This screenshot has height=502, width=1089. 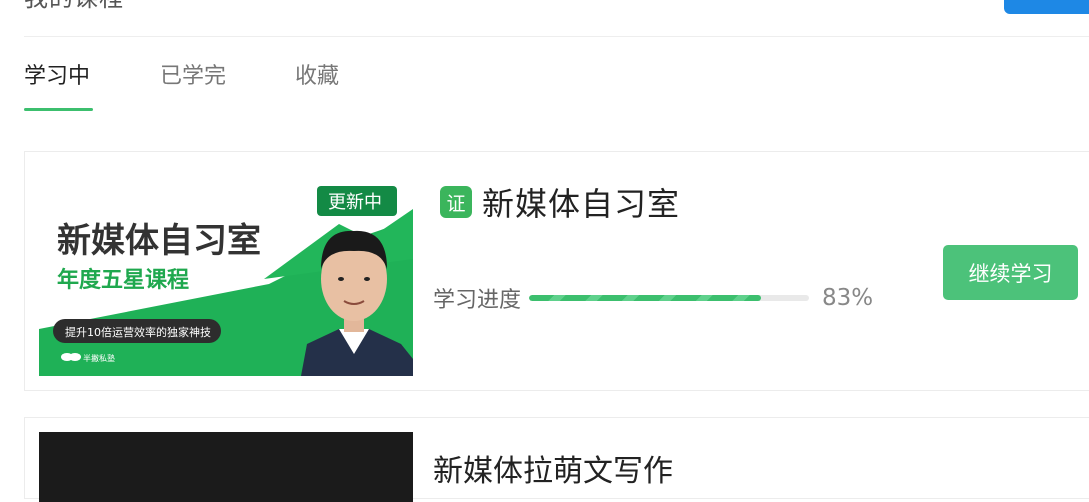 I want to click on course-title: 新媒体拉萌文写作, so click(x=553, y=468).